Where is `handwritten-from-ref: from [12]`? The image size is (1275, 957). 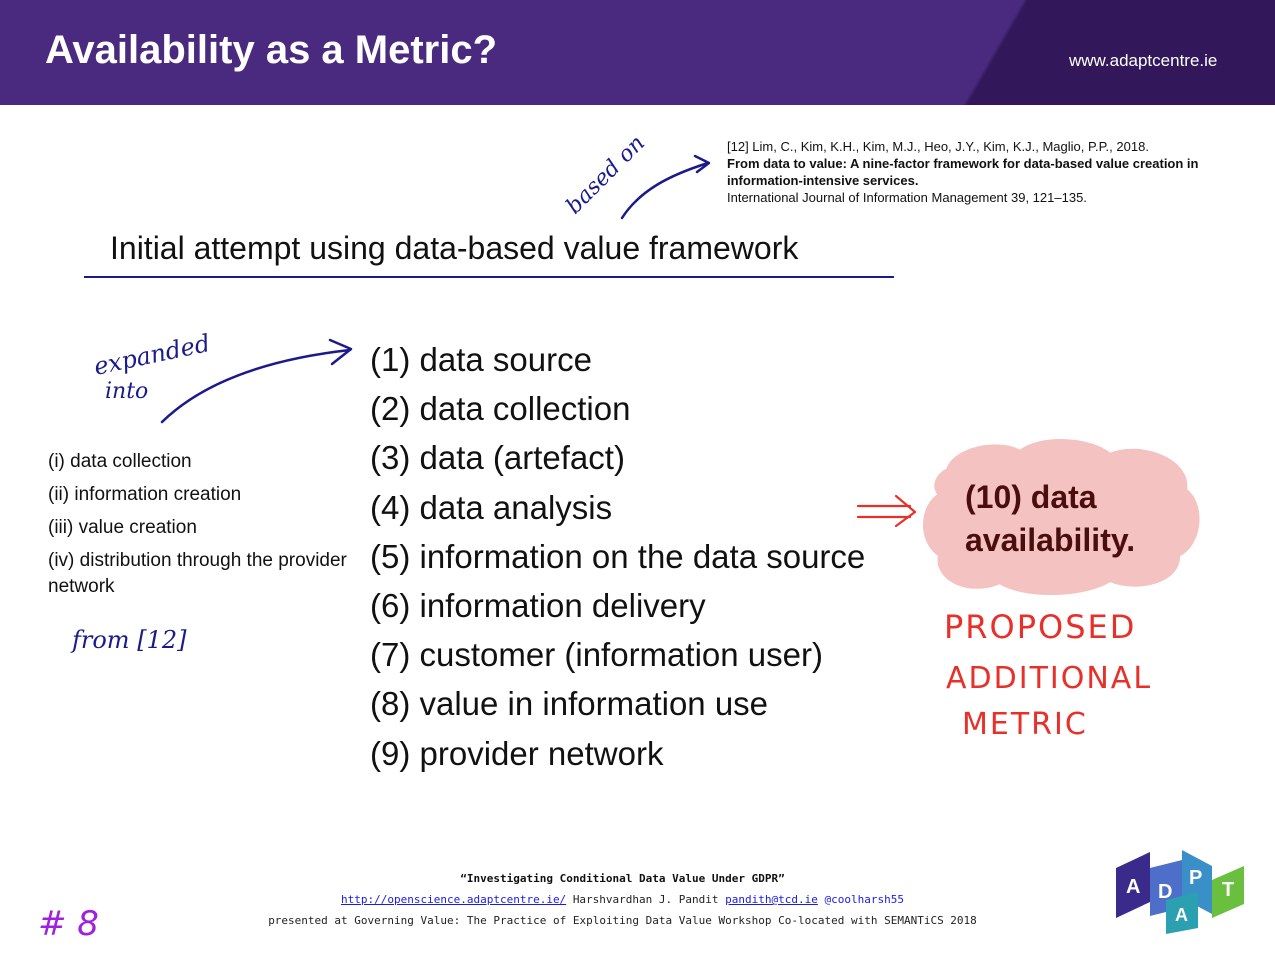 handwritten-from-ref: from [12] is located at coordinates (128, 640).